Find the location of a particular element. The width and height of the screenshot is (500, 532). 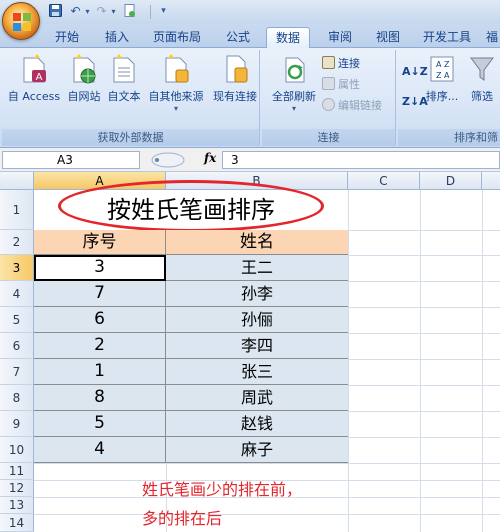

from-access-label: 自 Access is located at coordinates (34, 96).